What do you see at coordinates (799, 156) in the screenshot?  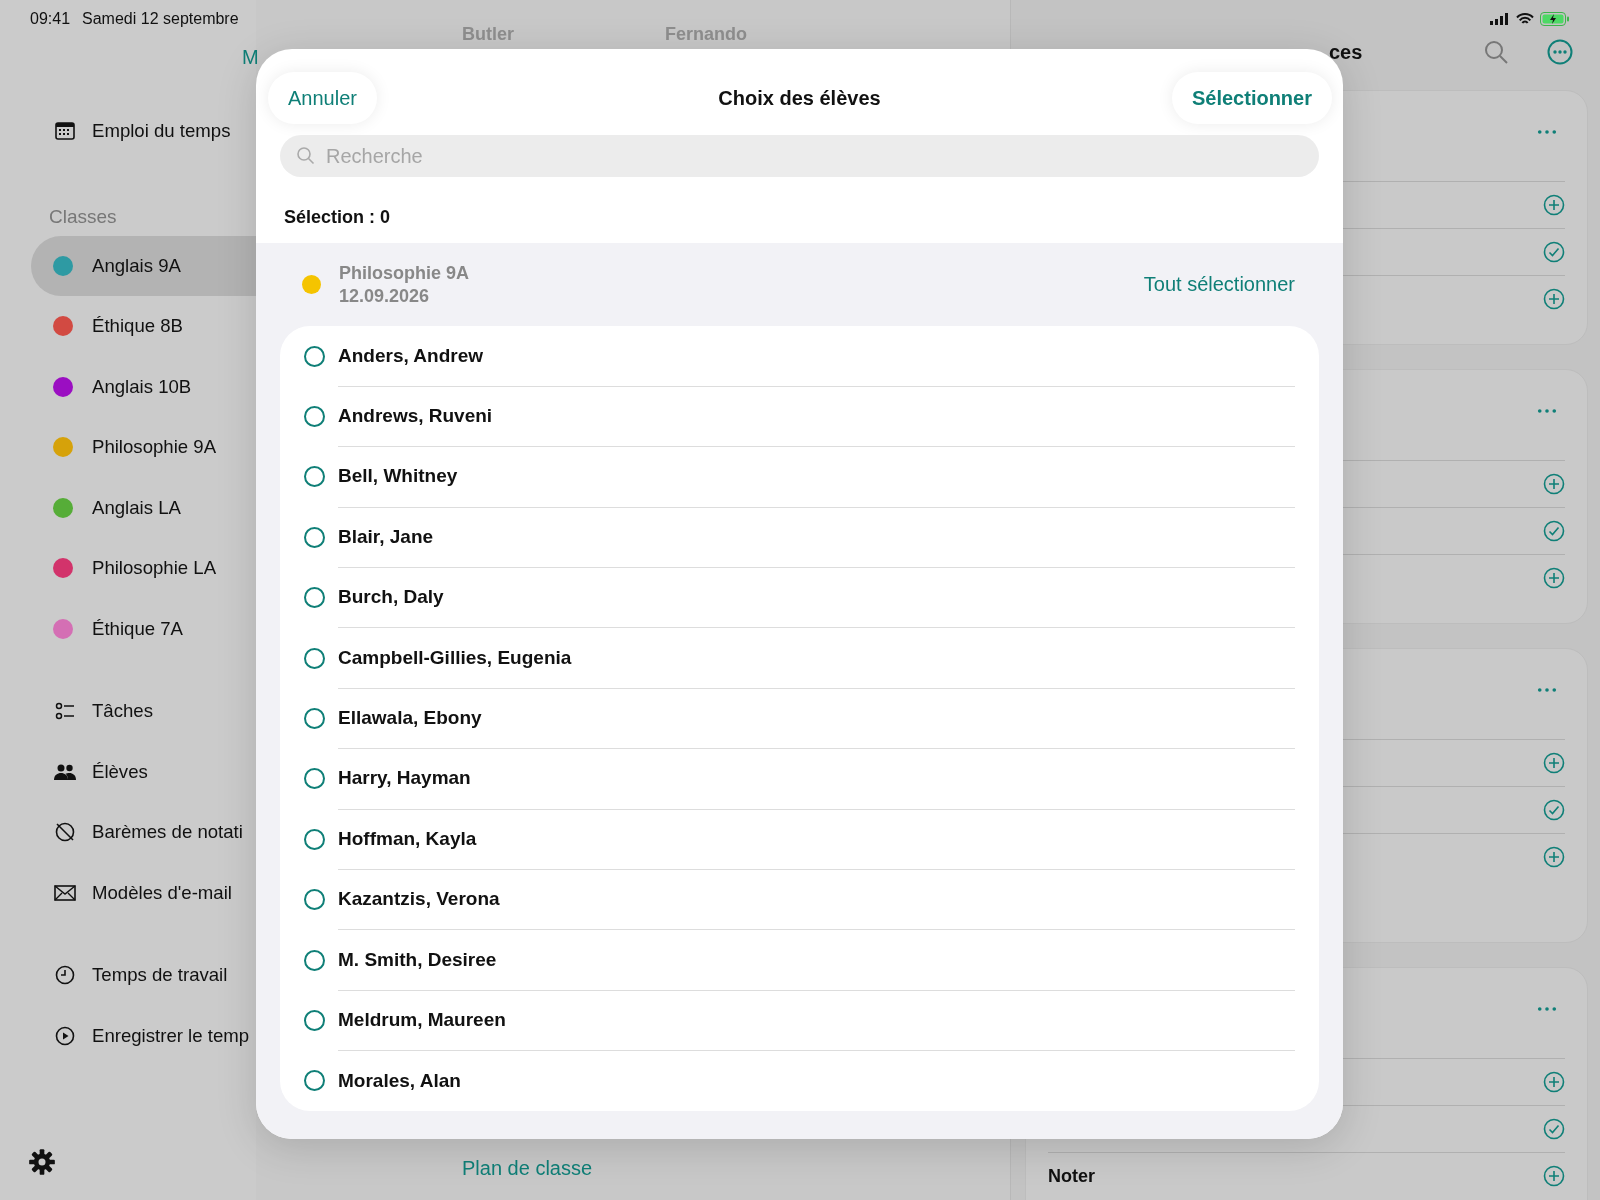 I see `search-field: Recherche` at bounding box center [799, 156].